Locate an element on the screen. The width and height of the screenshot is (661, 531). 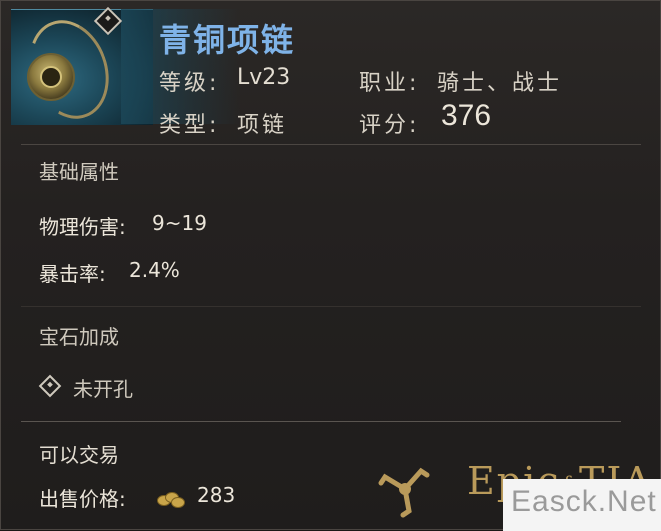
attributes-divider is located at coordinates (331, 306).